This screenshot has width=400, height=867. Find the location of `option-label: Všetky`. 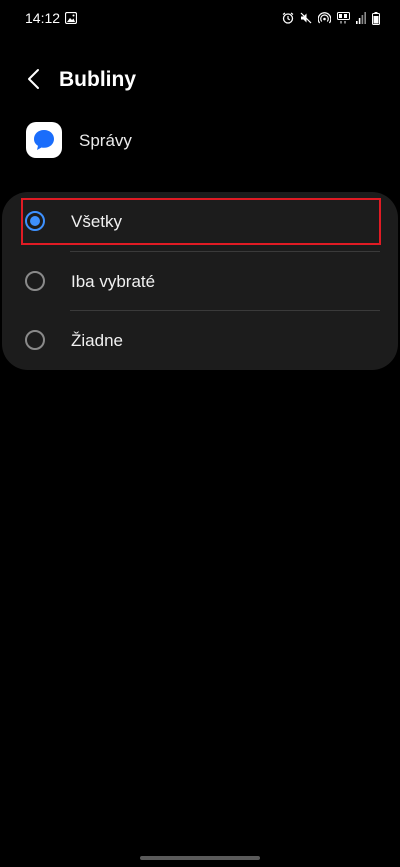

option-label: Všetky is located at coordinates (97, 221).